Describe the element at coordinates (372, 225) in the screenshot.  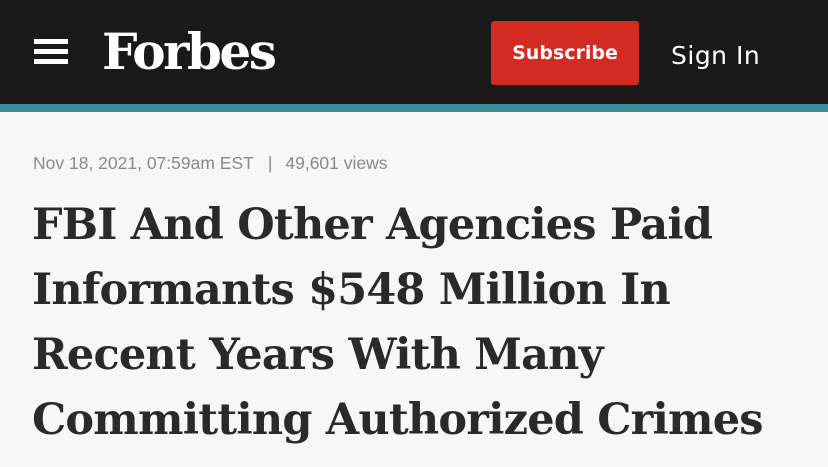
I see `headline-line: FBI And Other Agencies Paid` at that location.